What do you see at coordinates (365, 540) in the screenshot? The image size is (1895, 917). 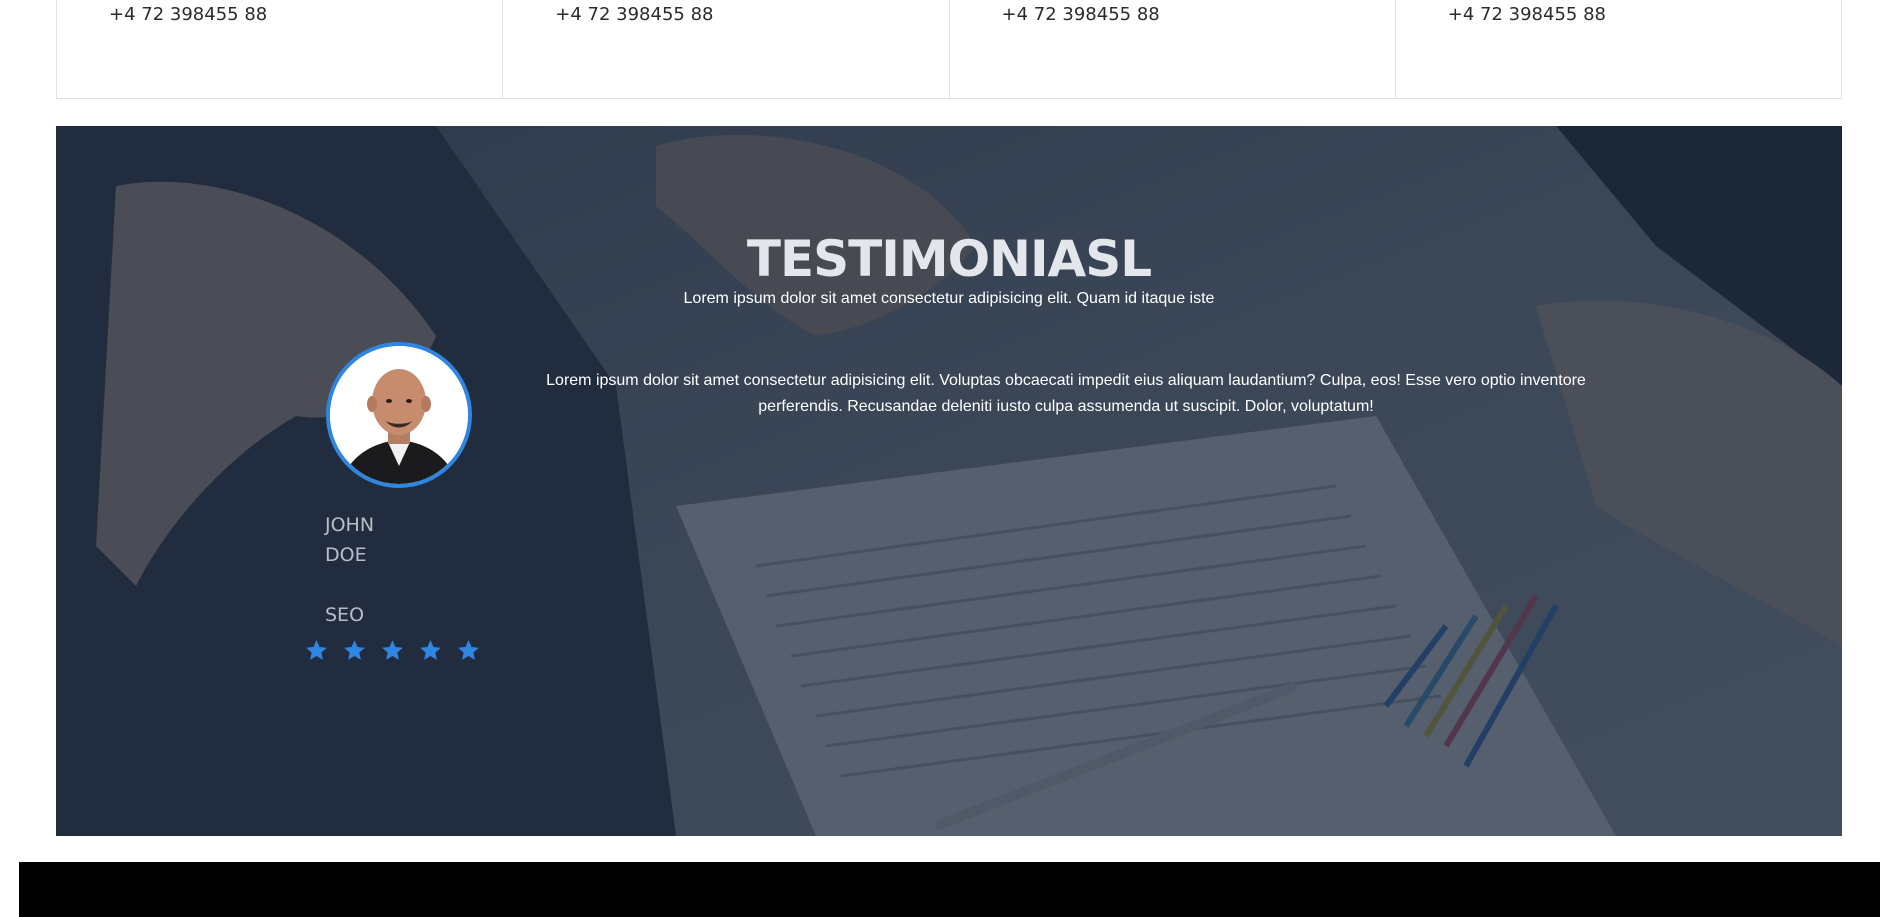 I see `testimonial-name: JOHN DOE` at bounding box center [365, 540].